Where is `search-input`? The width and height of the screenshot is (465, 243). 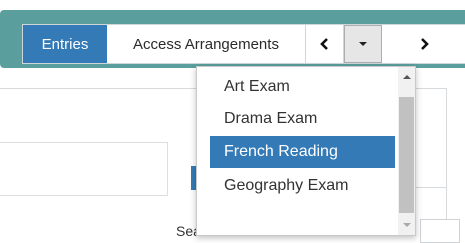
search-input is located at coordinates (440, 231).